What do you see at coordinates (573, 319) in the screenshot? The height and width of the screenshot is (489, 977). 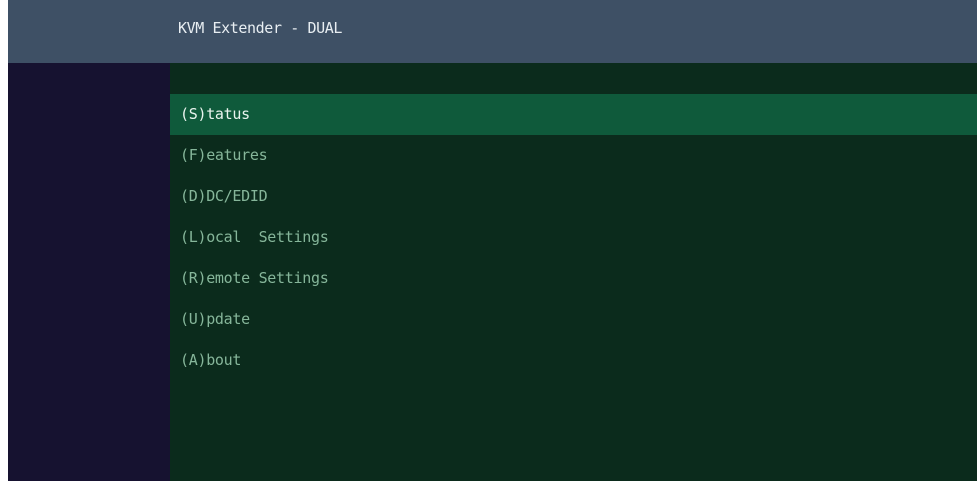 I see `menu-item-update: (U)pdate` at bounding box center [573, 319].